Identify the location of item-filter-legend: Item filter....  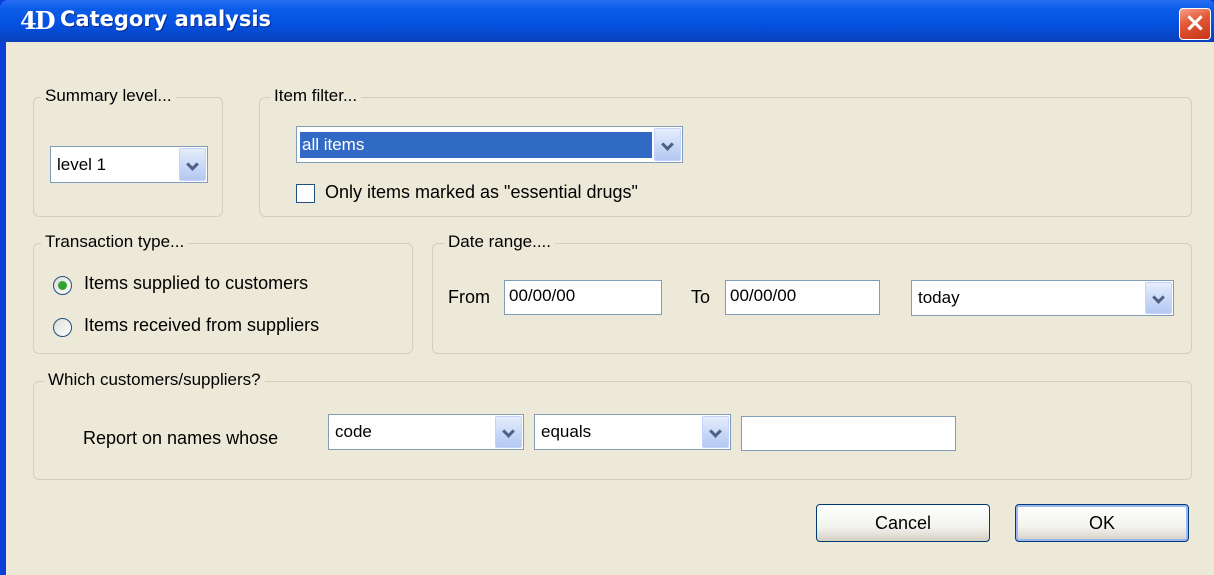
(316, 96).